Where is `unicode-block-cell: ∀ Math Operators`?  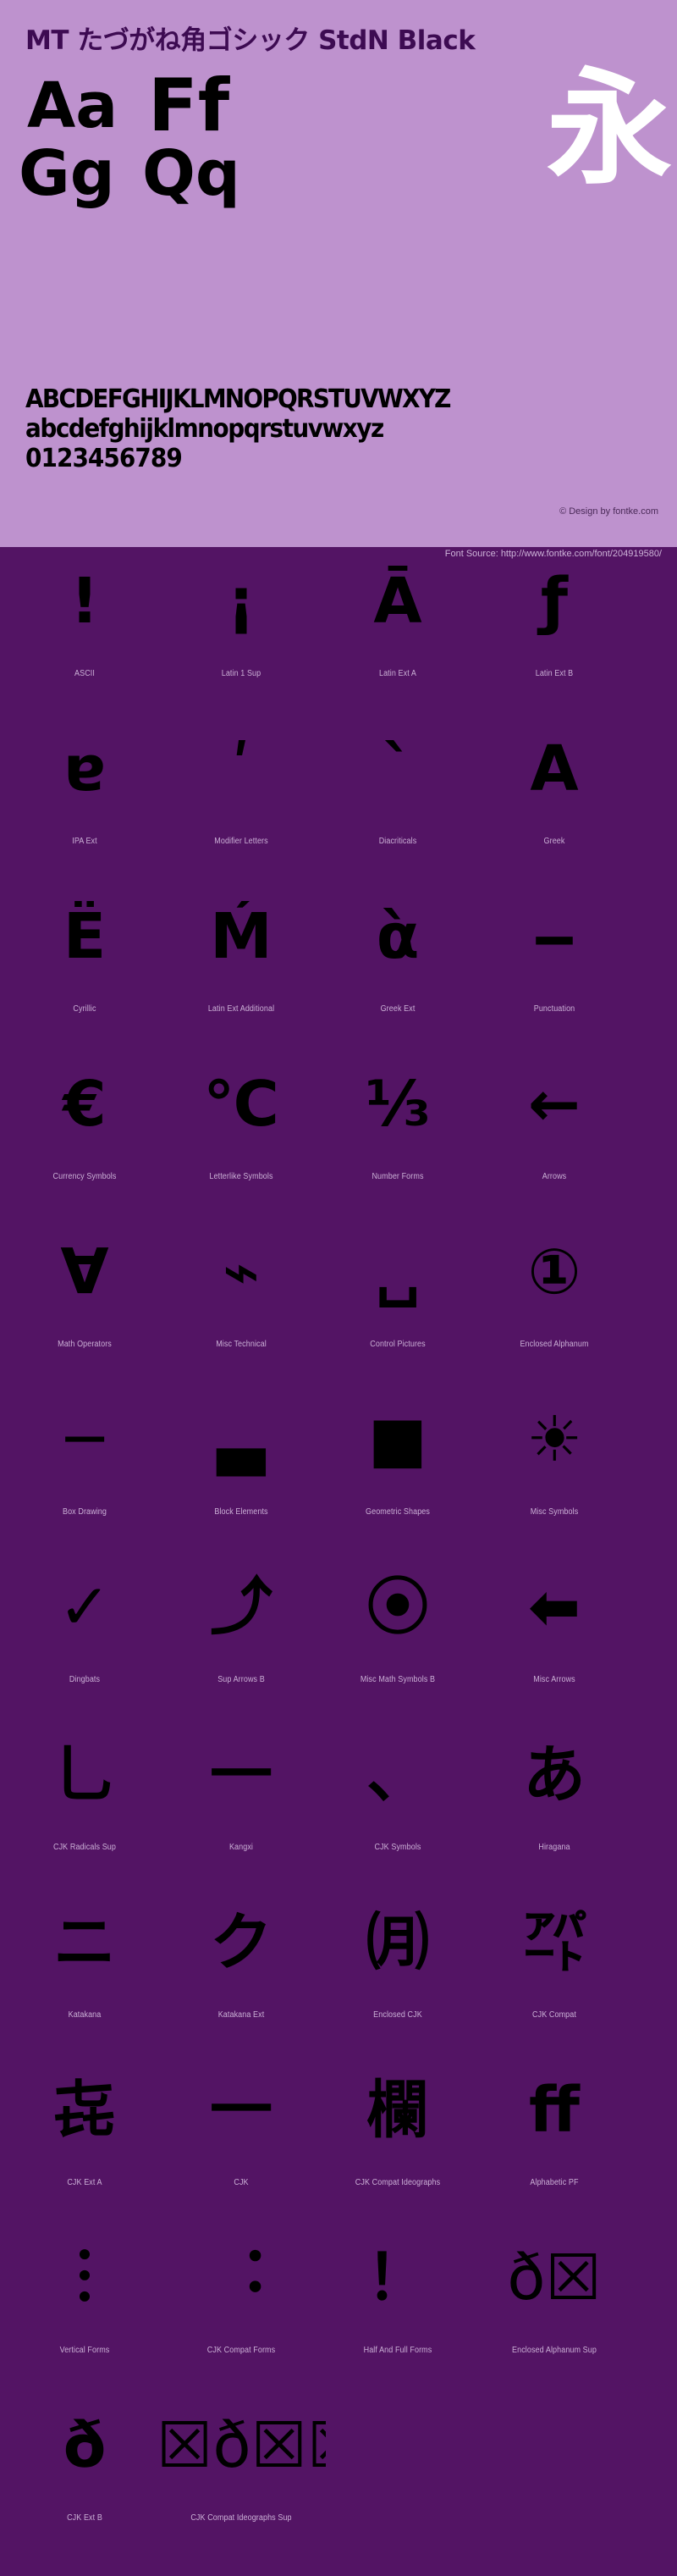 unicode-block-cell: ∀ Math Operators is located at coordinates (84, 1318).